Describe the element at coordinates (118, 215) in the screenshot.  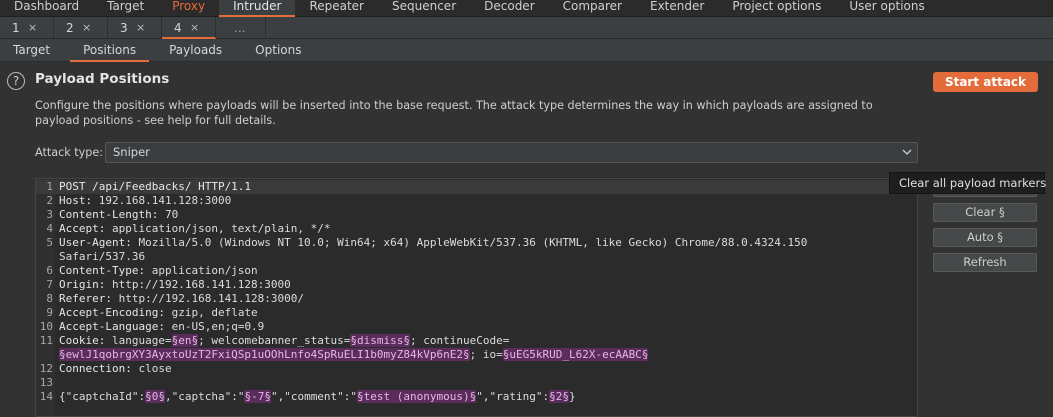
I see `code-text: Content-Length: 70` at that location.